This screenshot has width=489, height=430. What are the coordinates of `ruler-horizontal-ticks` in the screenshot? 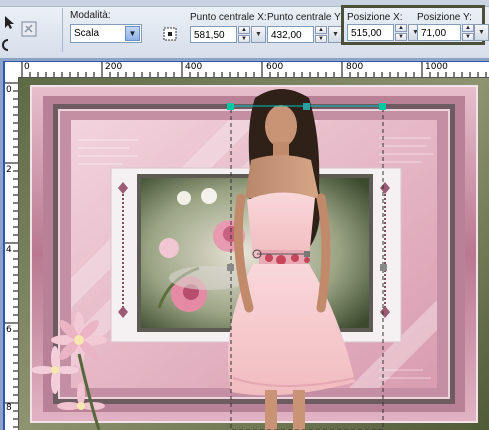 It's located at (254, 69).